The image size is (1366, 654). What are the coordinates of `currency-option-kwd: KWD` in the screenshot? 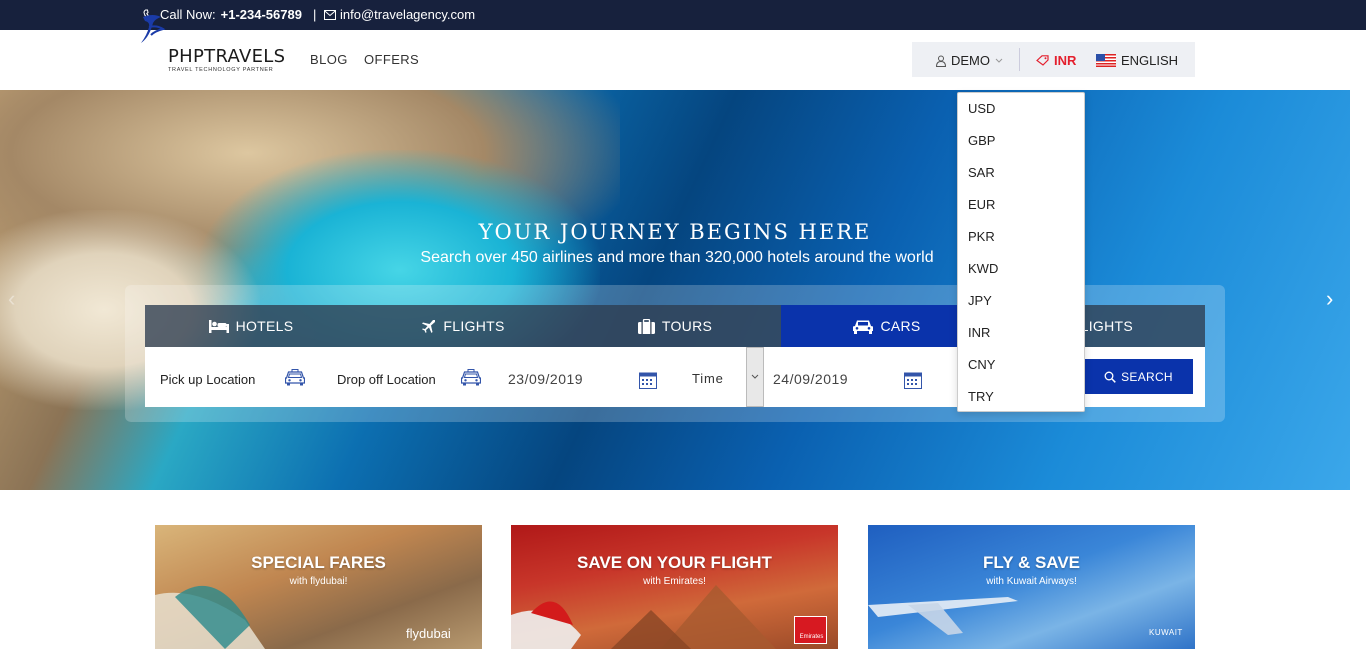 It's located at (983, 268).